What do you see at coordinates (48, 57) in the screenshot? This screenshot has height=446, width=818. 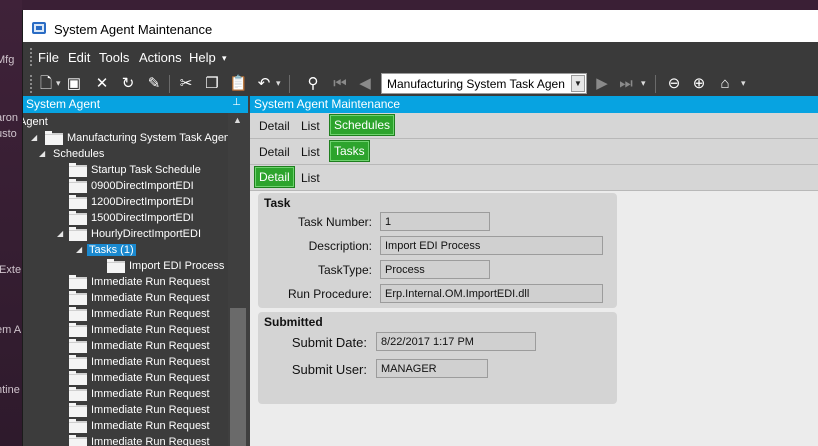 I see `menu-file: File` at bounding box center [48, 57].